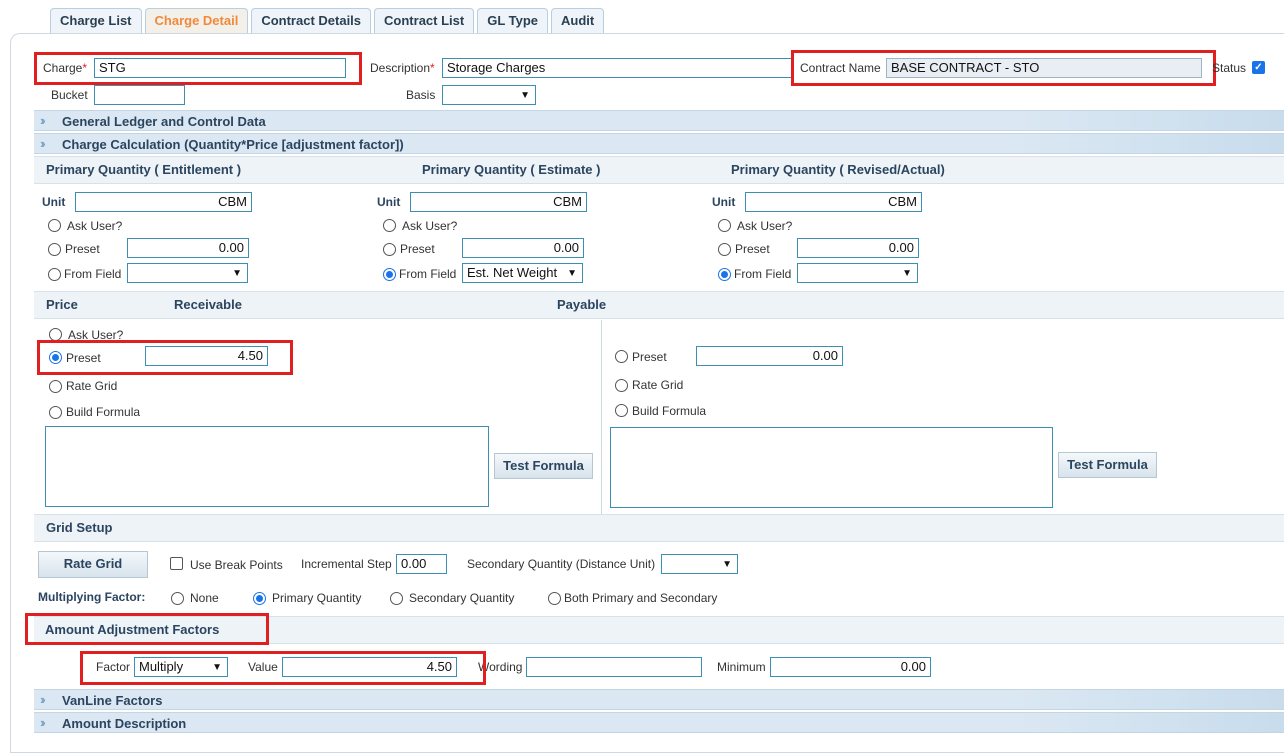  Describe the element at coordinates (139, 95) in the screenshot. I see `bucket-input` at that location.